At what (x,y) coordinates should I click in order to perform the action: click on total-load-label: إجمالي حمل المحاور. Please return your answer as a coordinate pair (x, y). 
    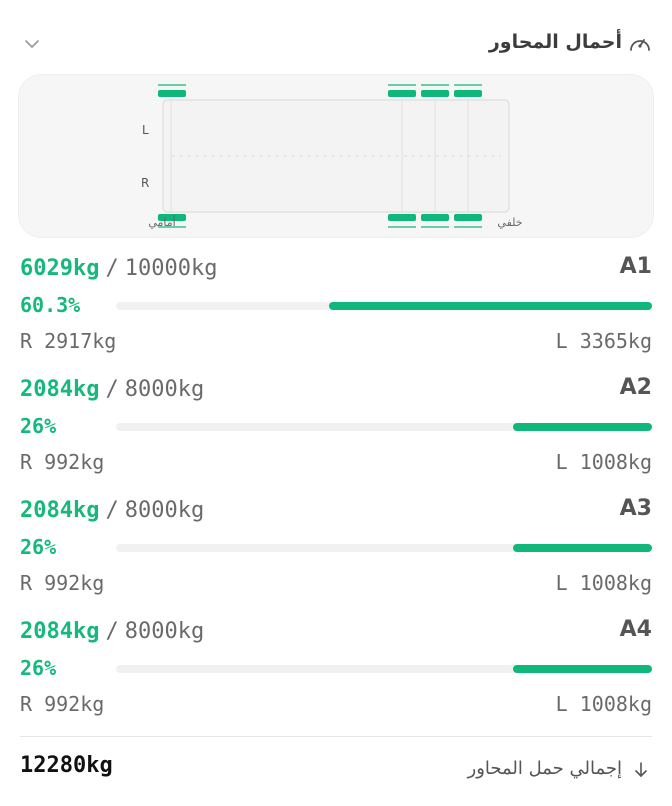
    Looking at the image, I should click on (545, 768).